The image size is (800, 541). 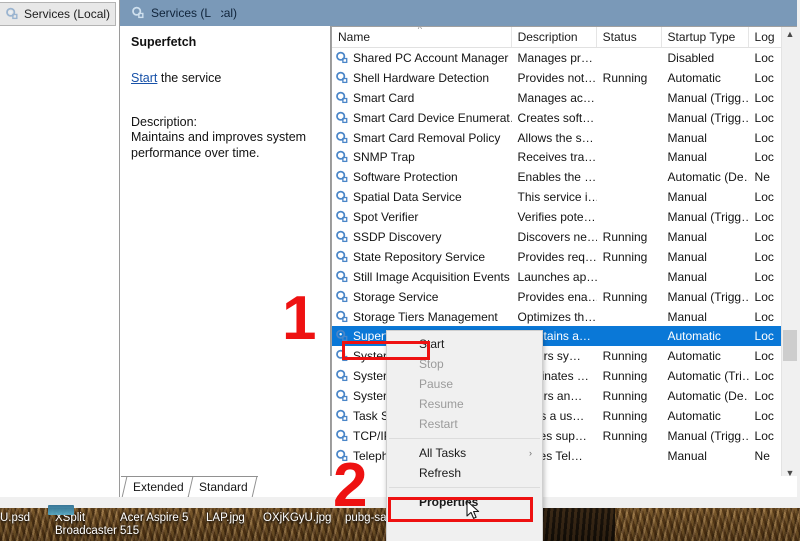 What do you see at coordinates (222, 486) in the screenshot?
I see `tab-standard: Standard` at bounding box center [222, 486].